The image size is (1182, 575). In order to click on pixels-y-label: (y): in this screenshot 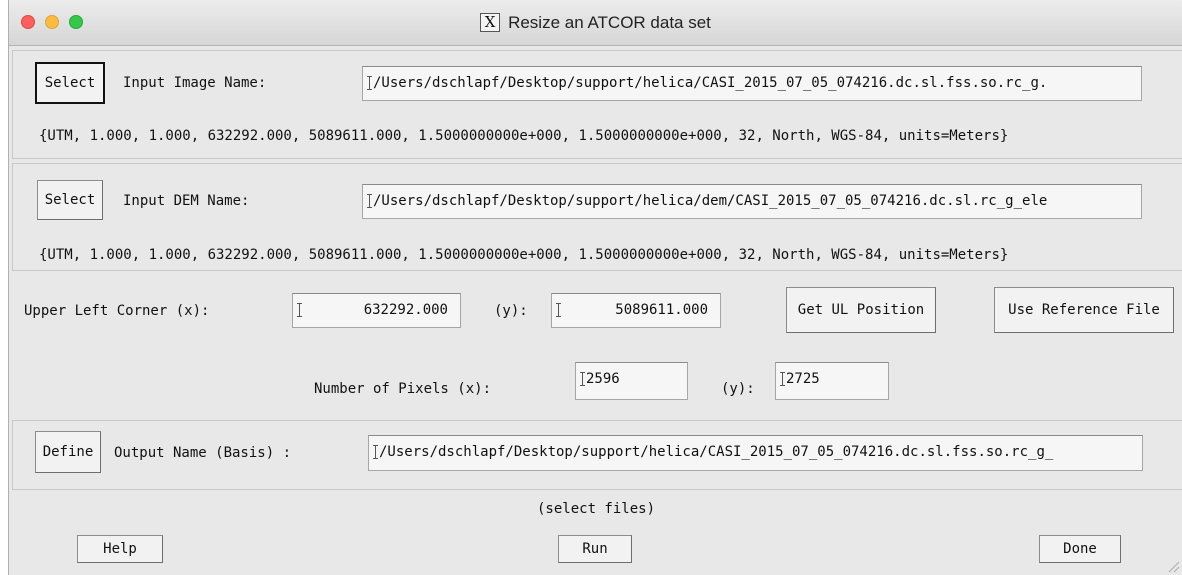, I will do `click(738, 389)`.